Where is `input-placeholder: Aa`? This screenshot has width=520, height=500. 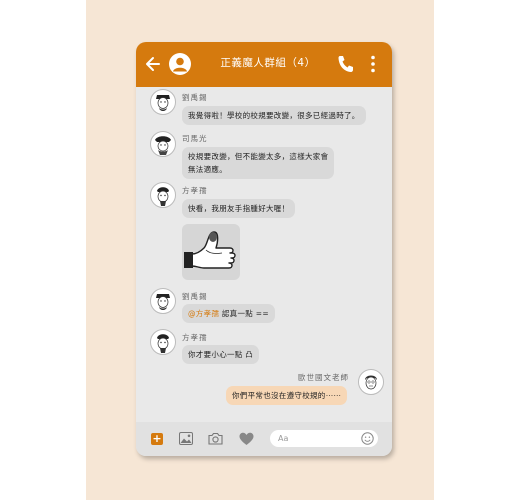
input-placeholder: Aa is located at coordinates (283, 438).